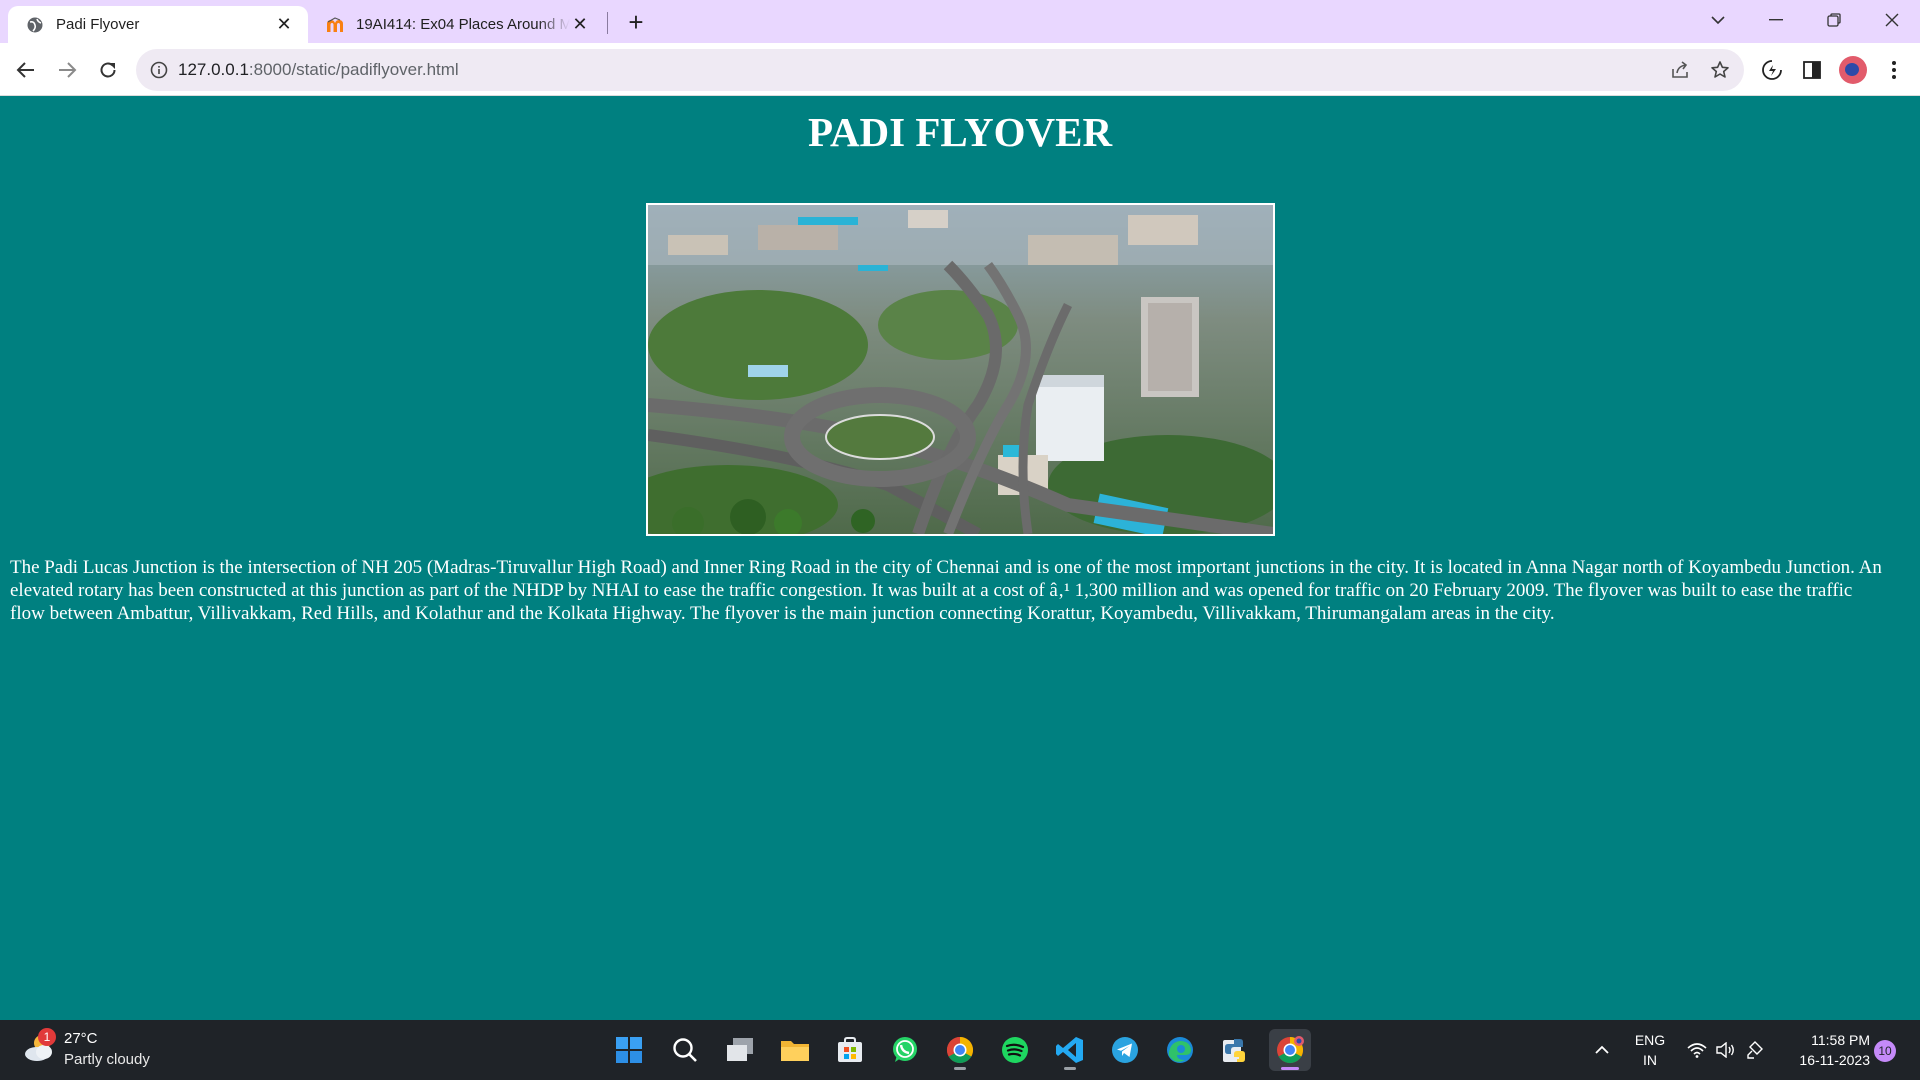 Image resolution: width=1920 pixels, height=1080 pixels. Describe the element at coordinates (159, 70) in the screenshot. I see `site-info-icon` at that location.